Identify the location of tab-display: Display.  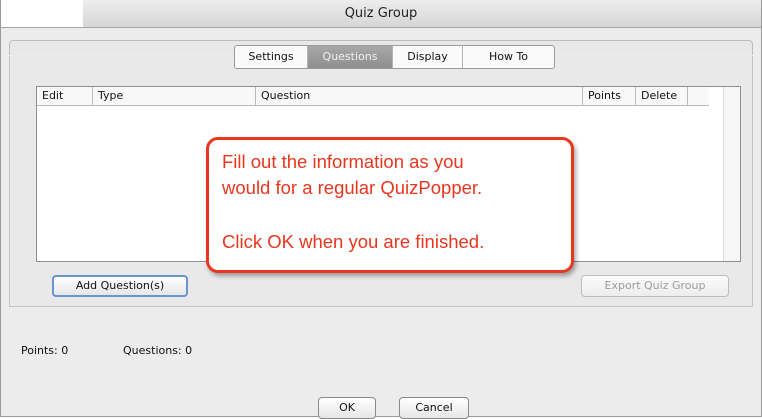
(428, 57).